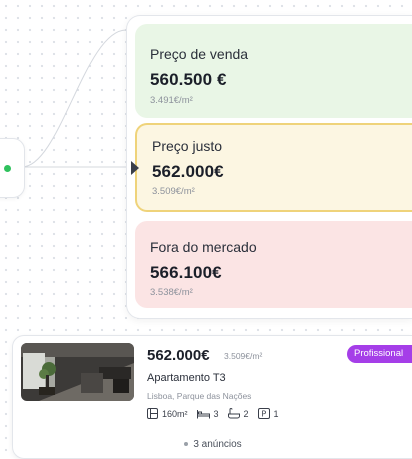 This screenshot has width=412, height=459. I want to click on bedrooms-value: 3, so click(216, 413).